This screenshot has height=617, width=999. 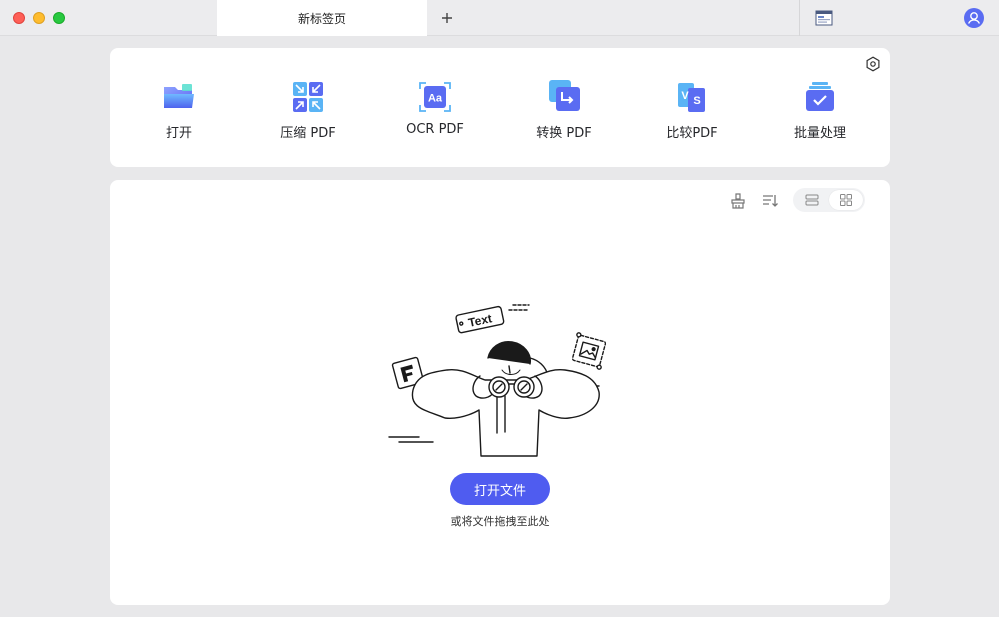 What do you see at coordinates (696, 101) in the screenshot?
I see `svg-text: S` at bounding box center [696, 101].